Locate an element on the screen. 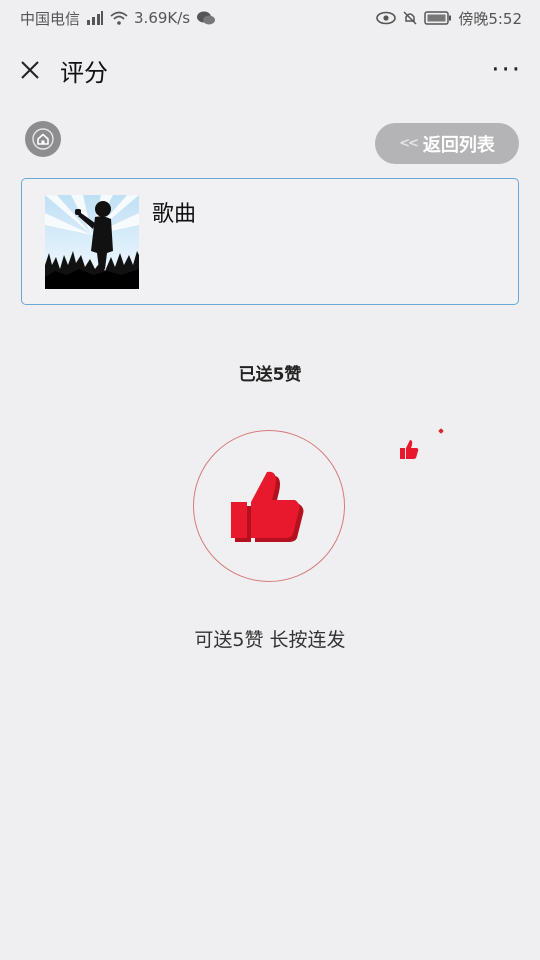 The height and width of the screenshot is (960, 540). like-hint-text: 可送5赞 长按连发 is located at coordinates (270, 640).